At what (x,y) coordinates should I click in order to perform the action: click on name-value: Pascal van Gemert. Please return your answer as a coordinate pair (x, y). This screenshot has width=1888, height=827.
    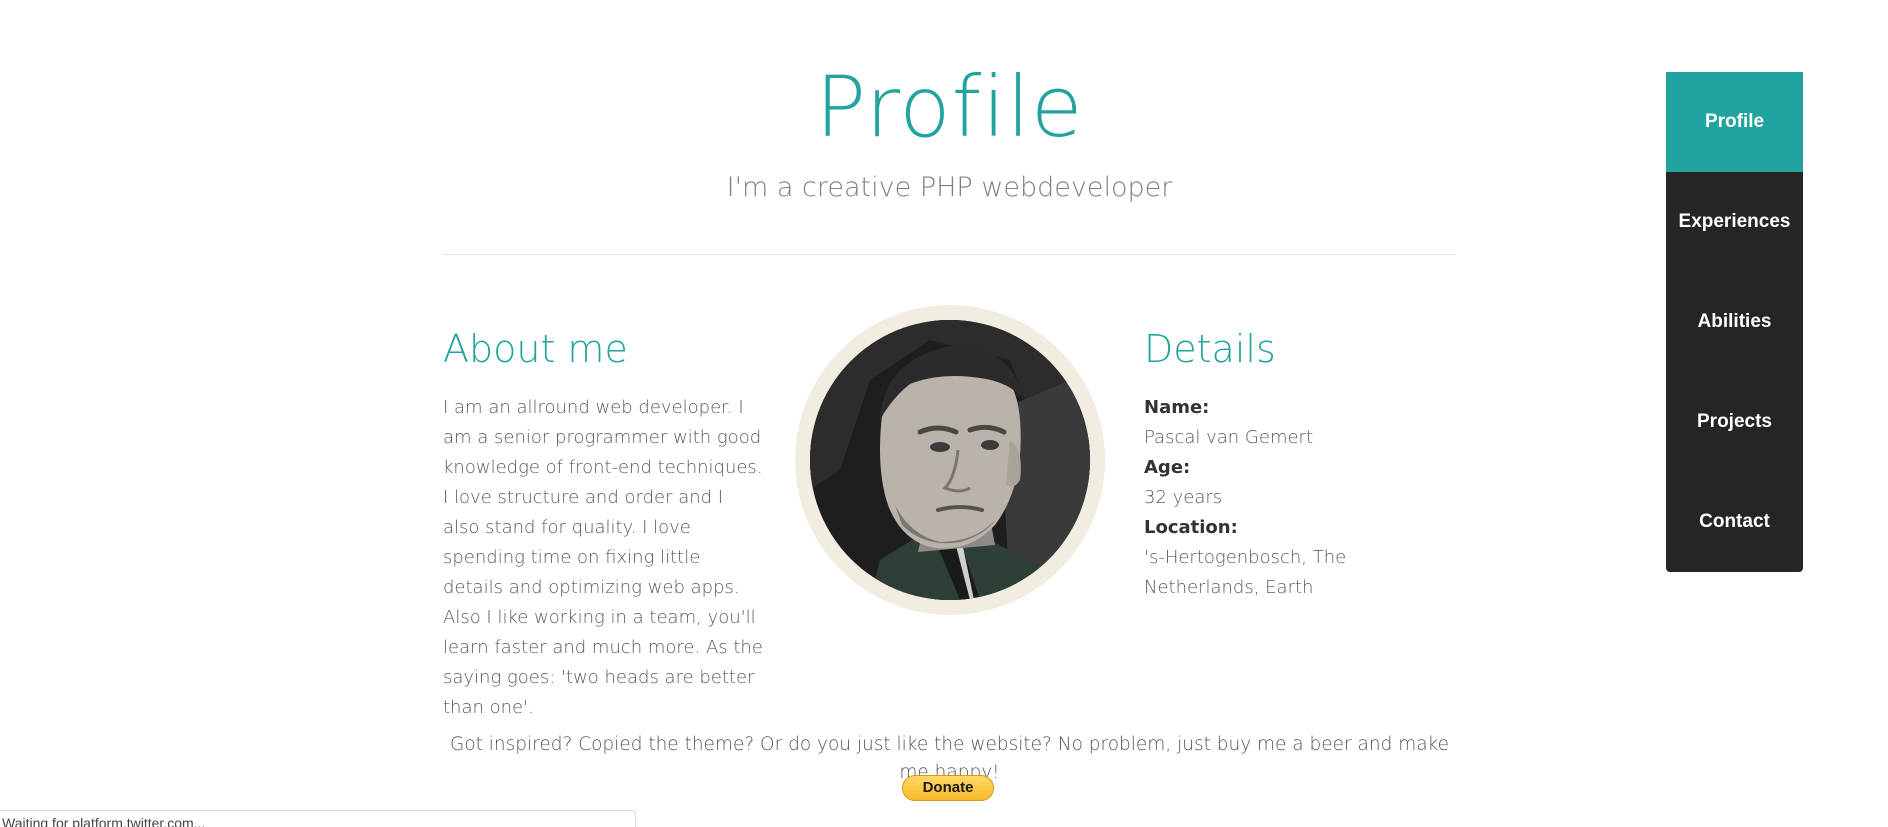
    Looking at the image, I should click on (1229, 437).